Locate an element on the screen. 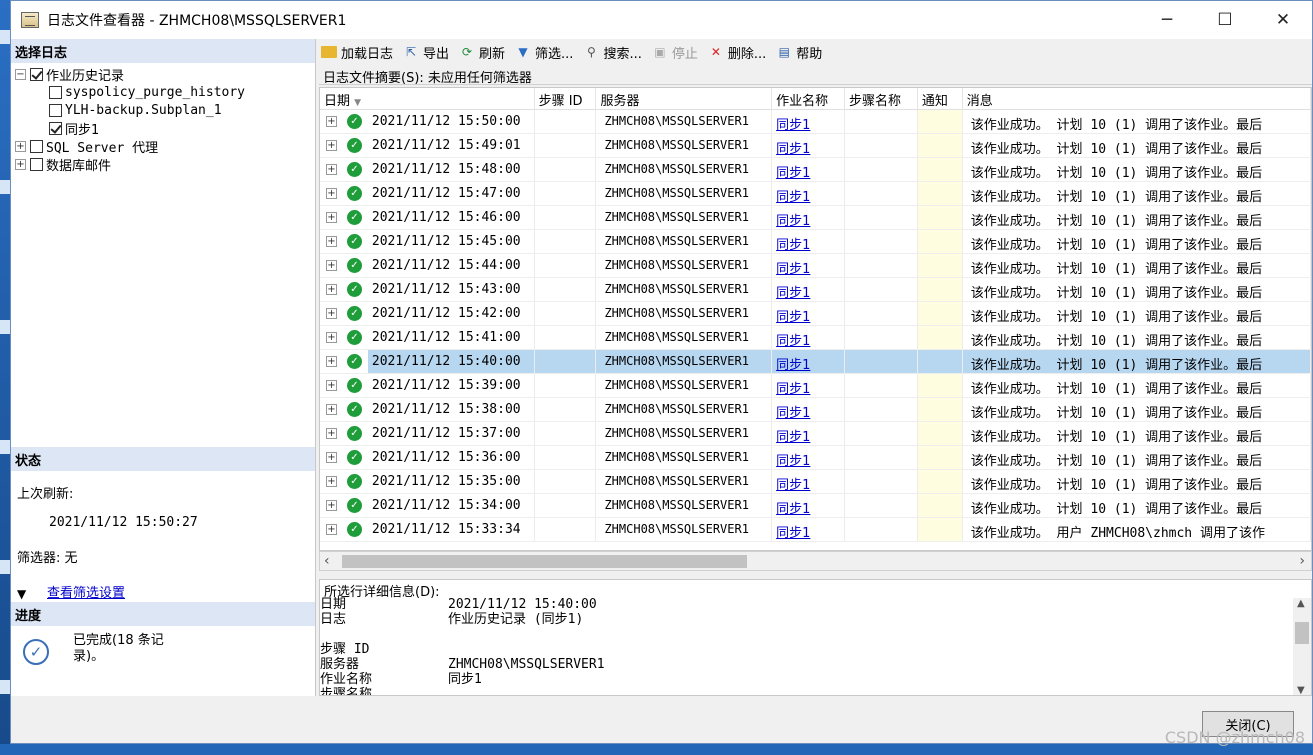  db-mail-checkbox is located at coordinates (36, 164).